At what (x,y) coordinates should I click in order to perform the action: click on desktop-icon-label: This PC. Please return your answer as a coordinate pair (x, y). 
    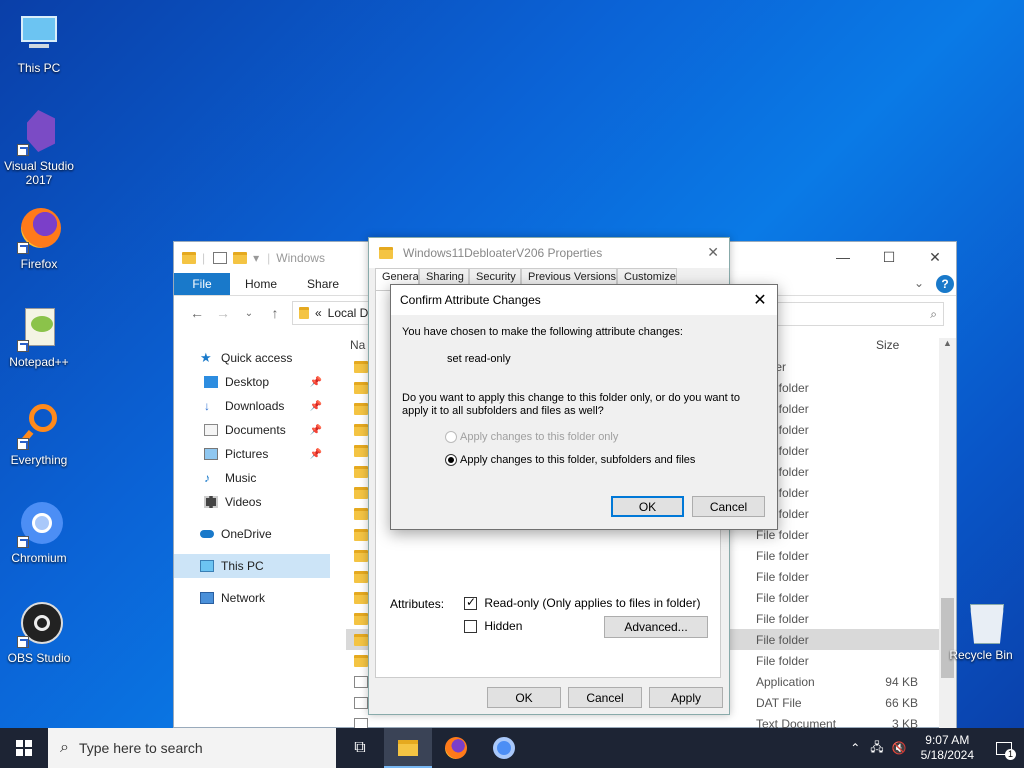
    Looking at the image, I should click on (39, 68).